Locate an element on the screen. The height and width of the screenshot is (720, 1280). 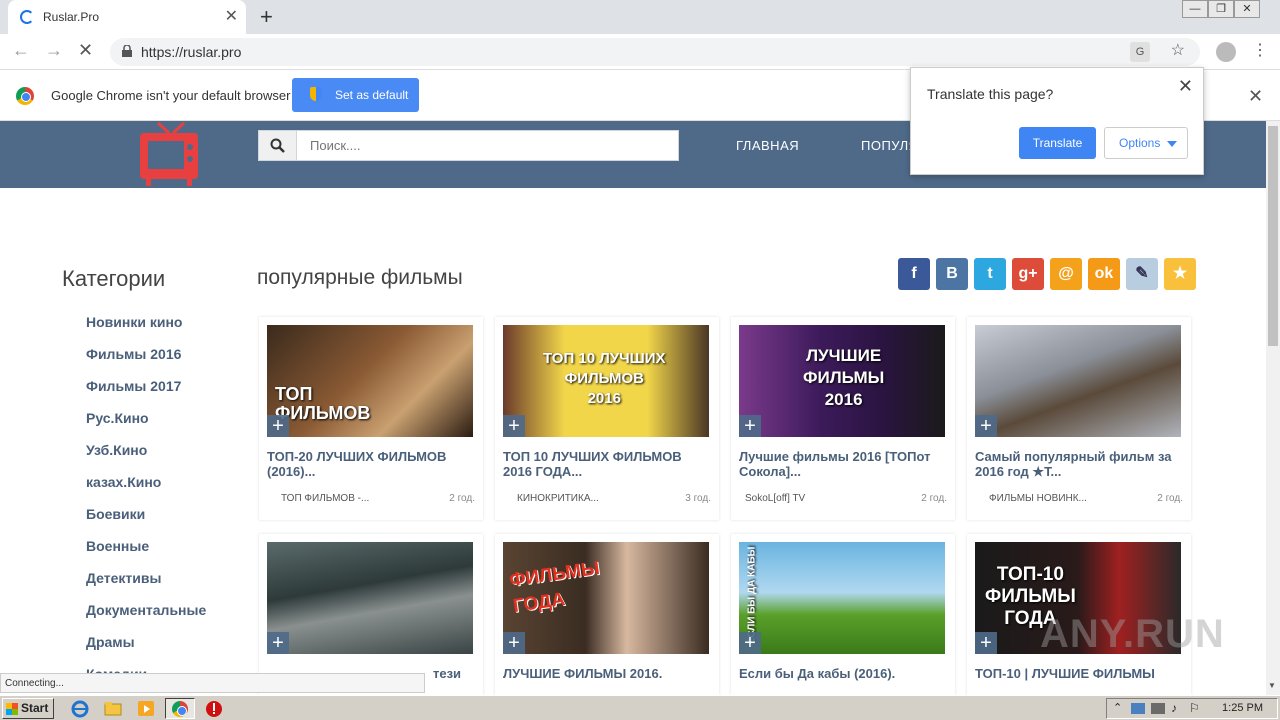
video-age: 2 год. is located at coordinates (1170, 498).